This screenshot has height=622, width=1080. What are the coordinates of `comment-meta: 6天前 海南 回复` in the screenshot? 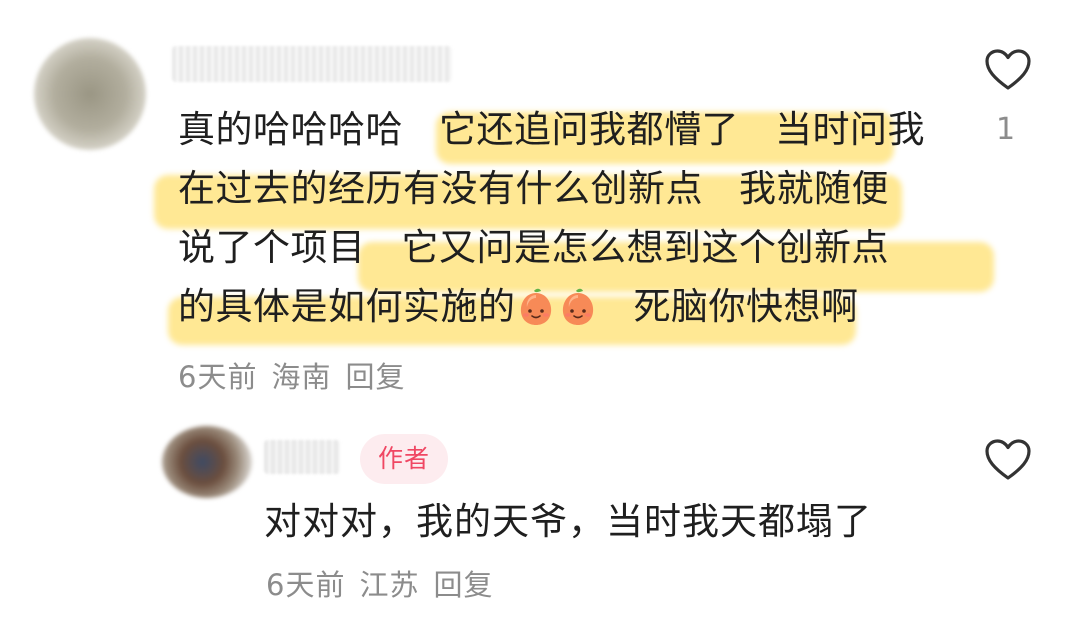 It's located at (298, 375).